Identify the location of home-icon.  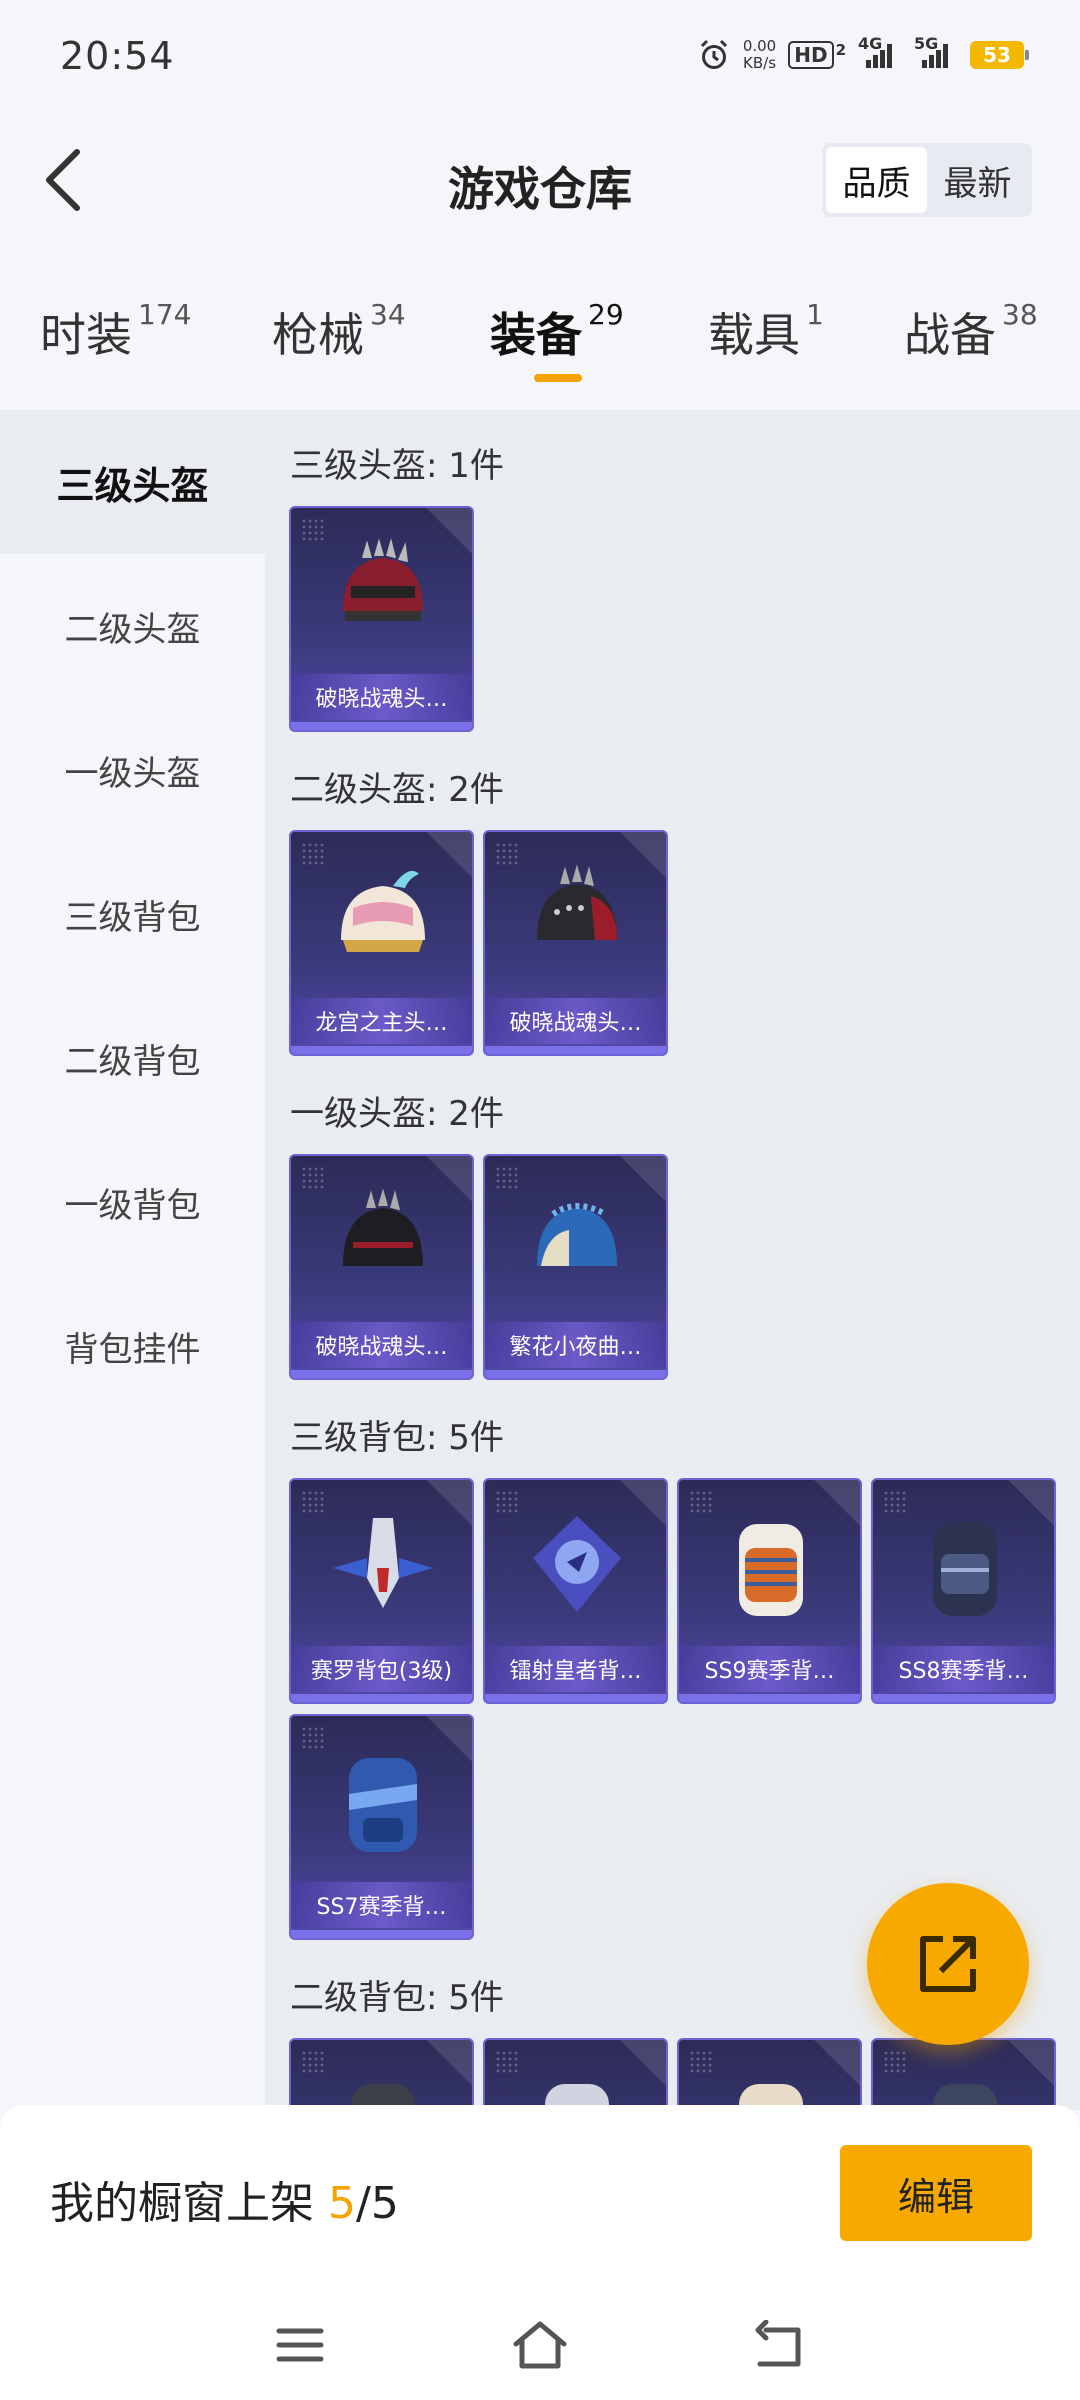
(540, 2345).